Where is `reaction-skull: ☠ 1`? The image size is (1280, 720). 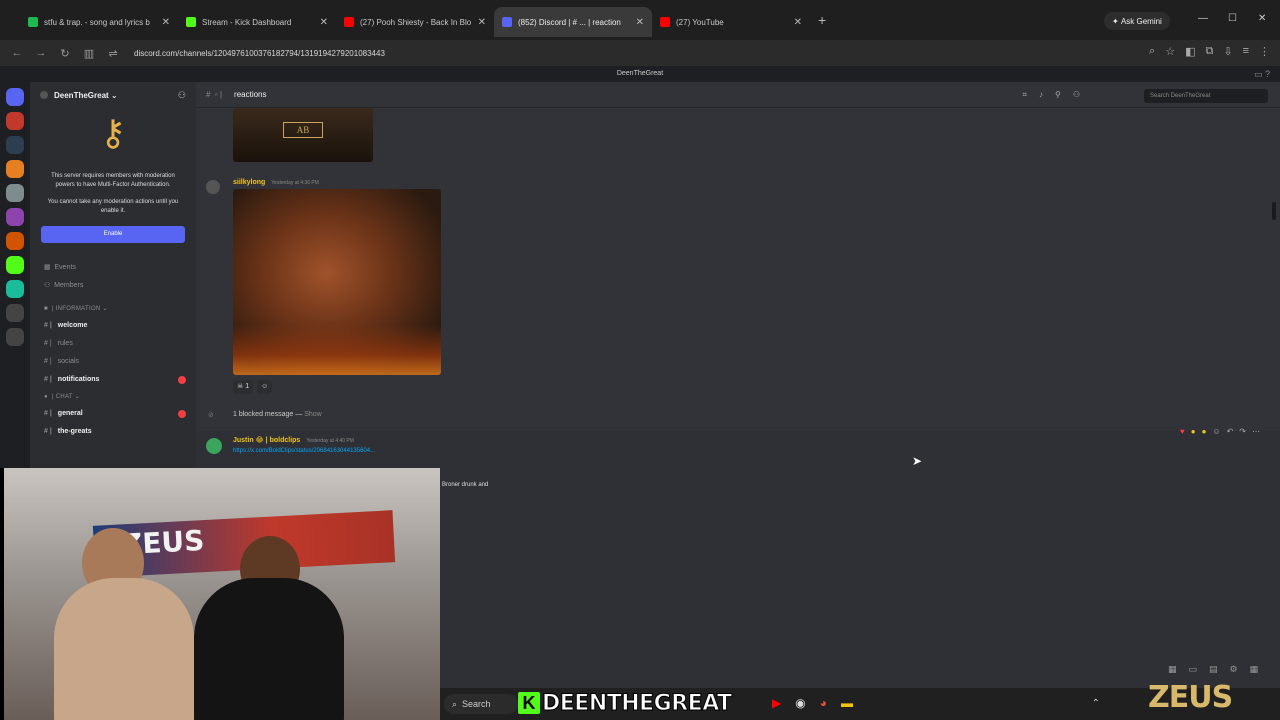 reaction-skull: ☠ 1 is located at coordinates (243, 387).